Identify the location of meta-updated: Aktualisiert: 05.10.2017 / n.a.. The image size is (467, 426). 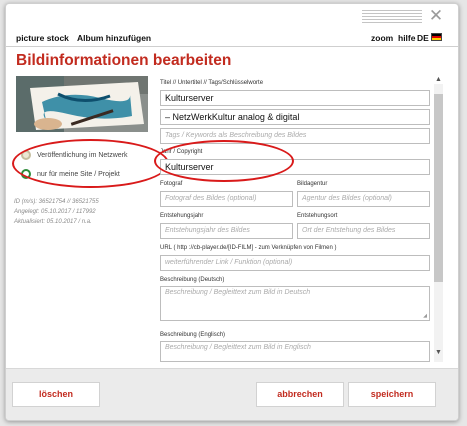
(53, 222).